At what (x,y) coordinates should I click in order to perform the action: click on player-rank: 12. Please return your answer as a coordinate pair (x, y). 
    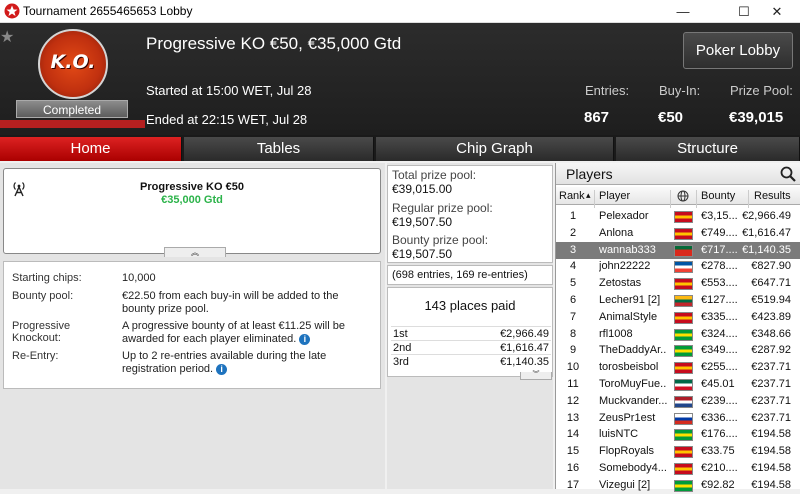
    Looking at the image, I should click on (573, 400).